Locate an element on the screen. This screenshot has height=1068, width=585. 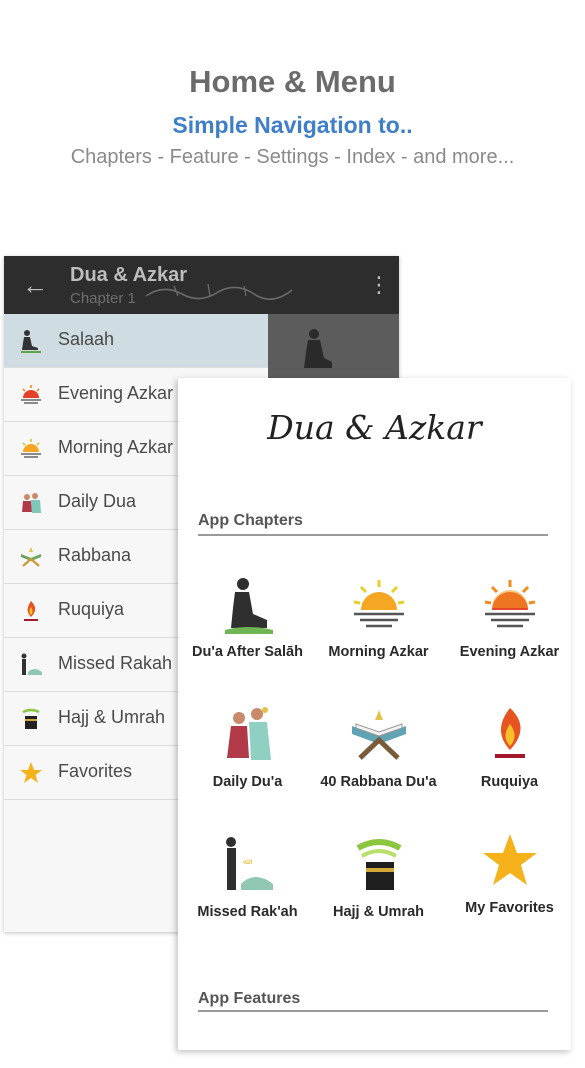
hero-title: Home & Menu is located at coordinates (292, 81).